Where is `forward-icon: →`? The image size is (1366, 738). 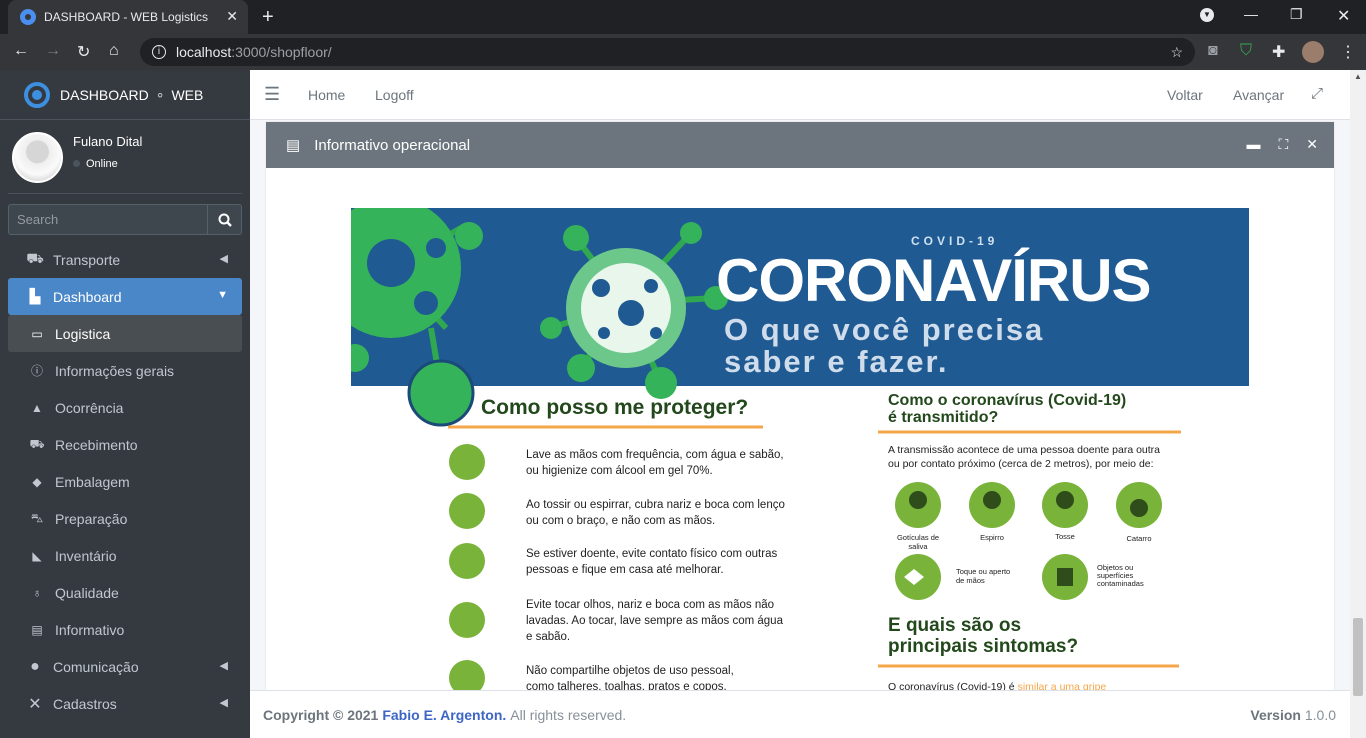 forward-icon: → is located at coordinates (53, 51).